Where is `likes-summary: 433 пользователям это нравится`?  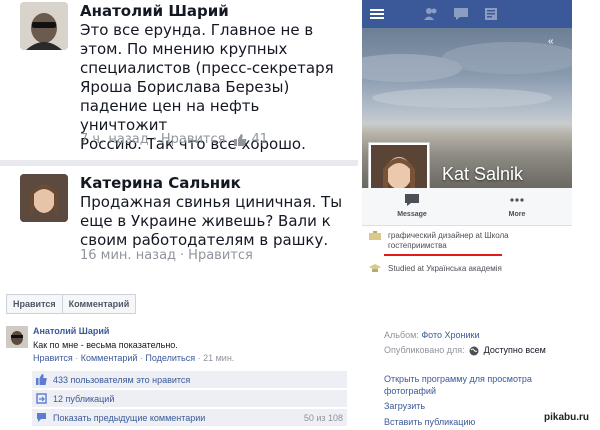
likes-summary: 433 пользователям это нравится is located at coordinates (189, 379).